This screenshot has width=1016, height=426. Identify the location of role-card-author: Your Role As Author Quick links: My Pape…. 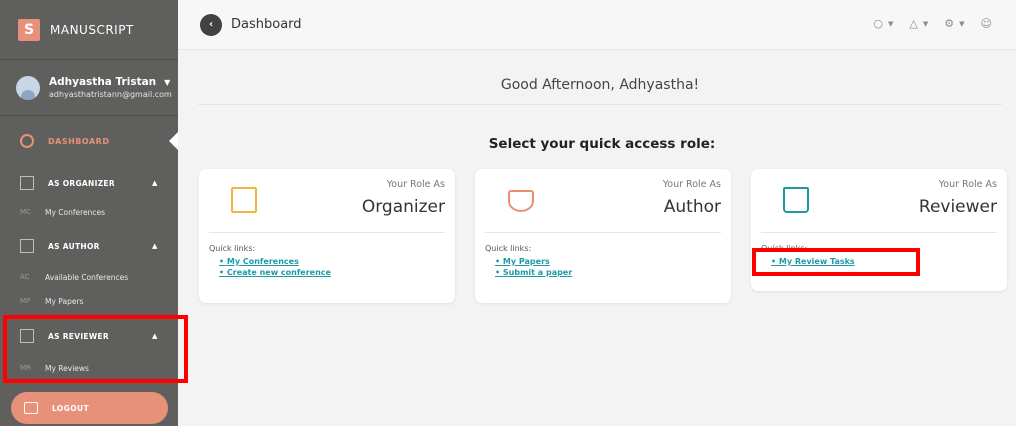
(603, 236).